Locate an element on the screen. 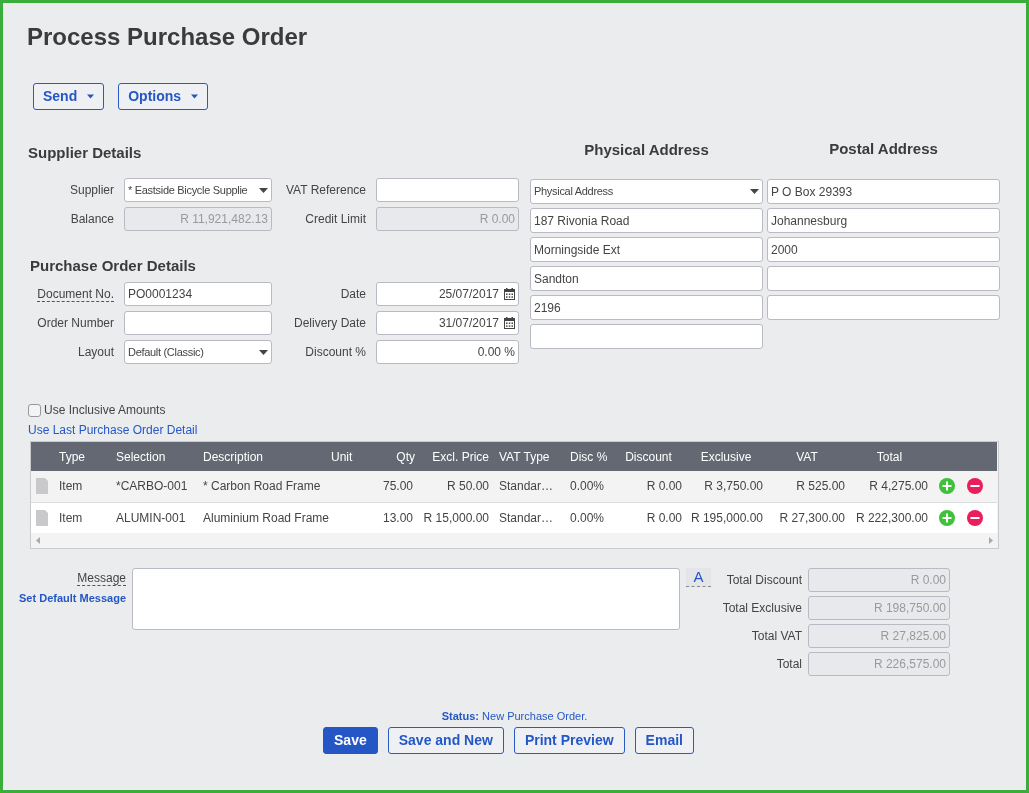  field-label: Discount % is located at coordinates (335, 353).